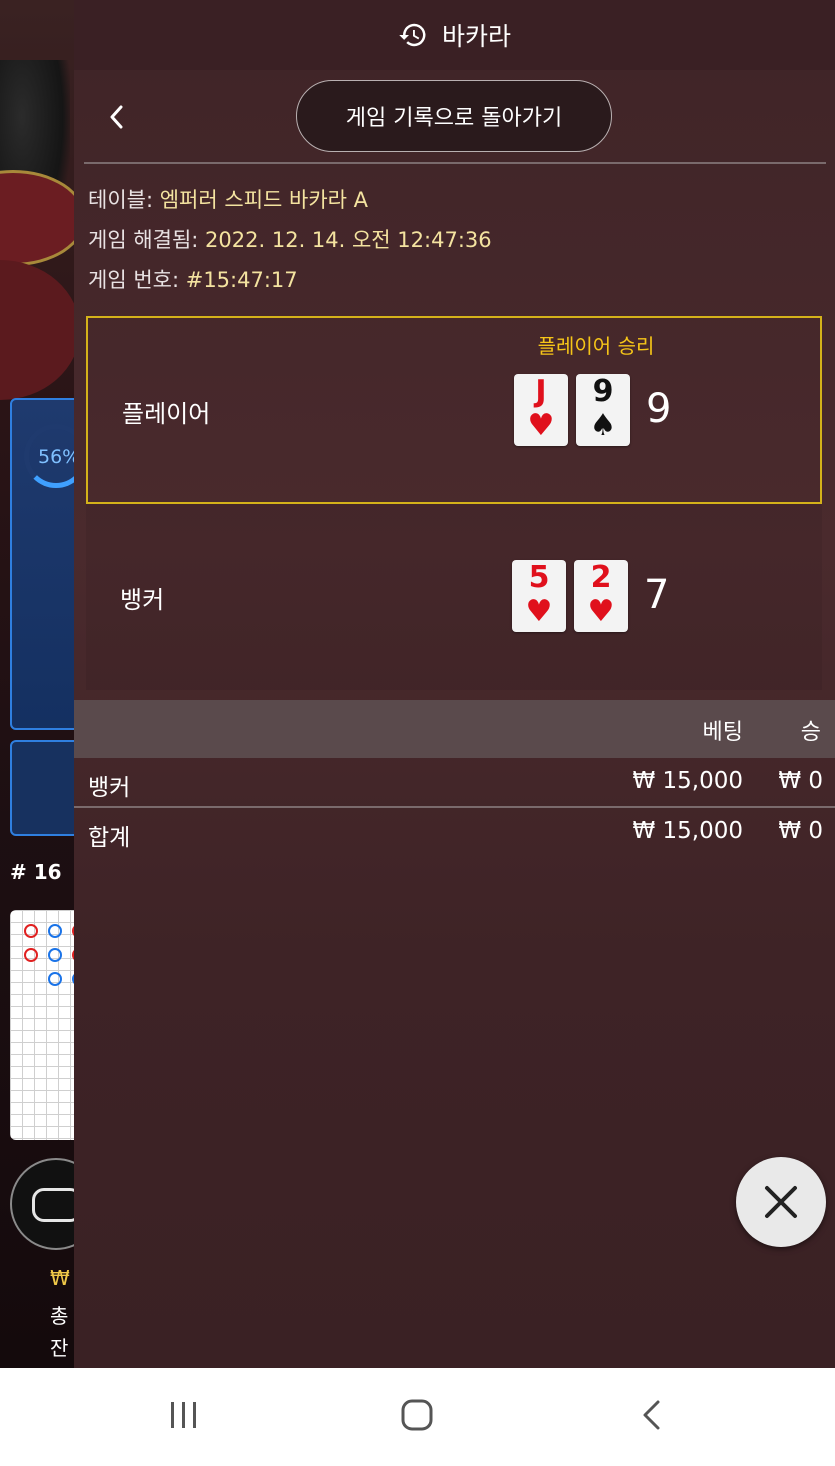 The height and width of the screenshot is (1466, 835). I want to click on player-score: 9, so click(659, 409).